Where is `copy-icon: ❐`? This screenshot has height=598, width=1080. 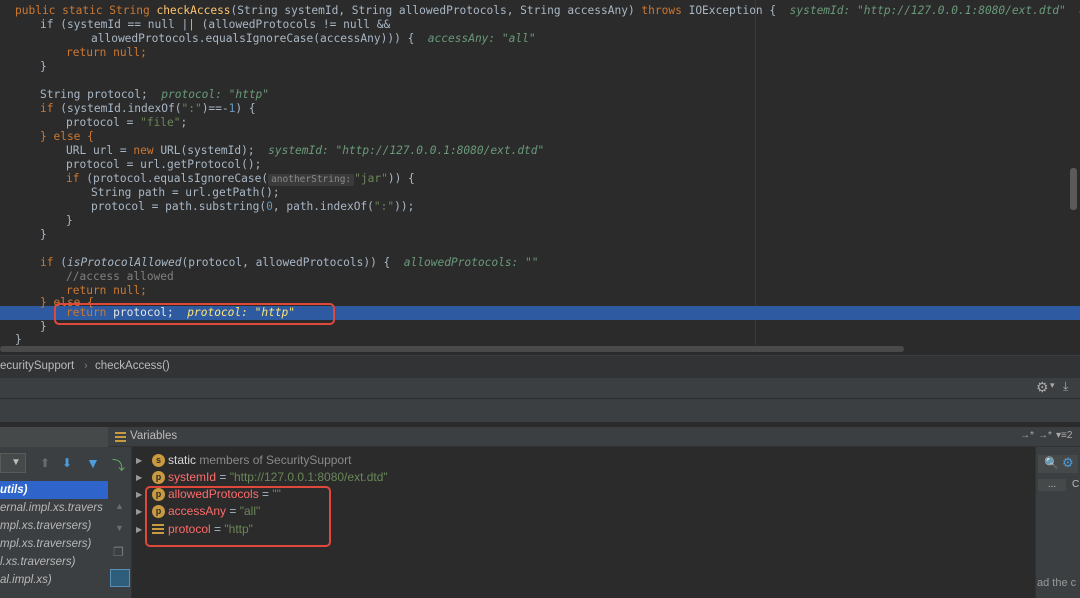
copy-icon: ❐ is located at coordinates (118, 552).